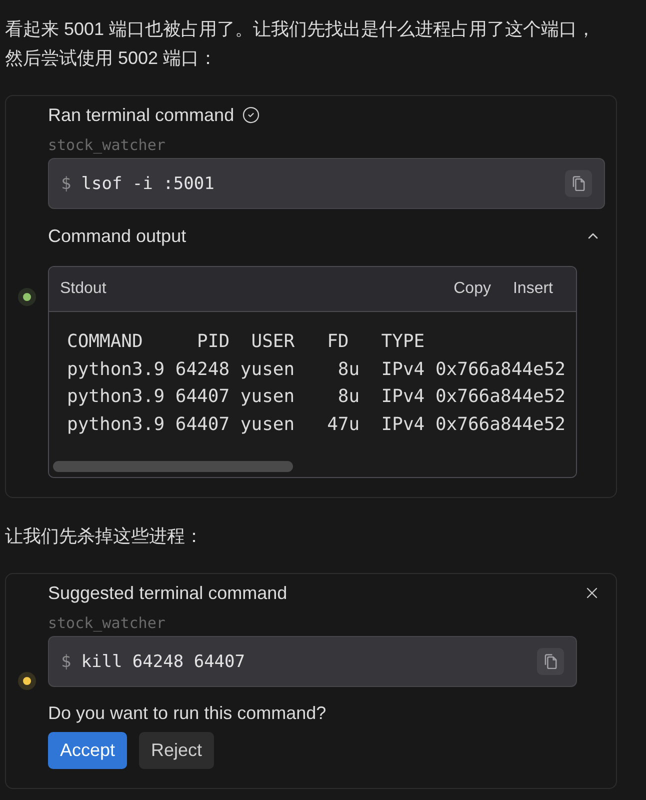  Describe the element at coordinates (246, 342) in the screenshot. I see `output-line: COMMAND PID USER FD TYPE` at that location.